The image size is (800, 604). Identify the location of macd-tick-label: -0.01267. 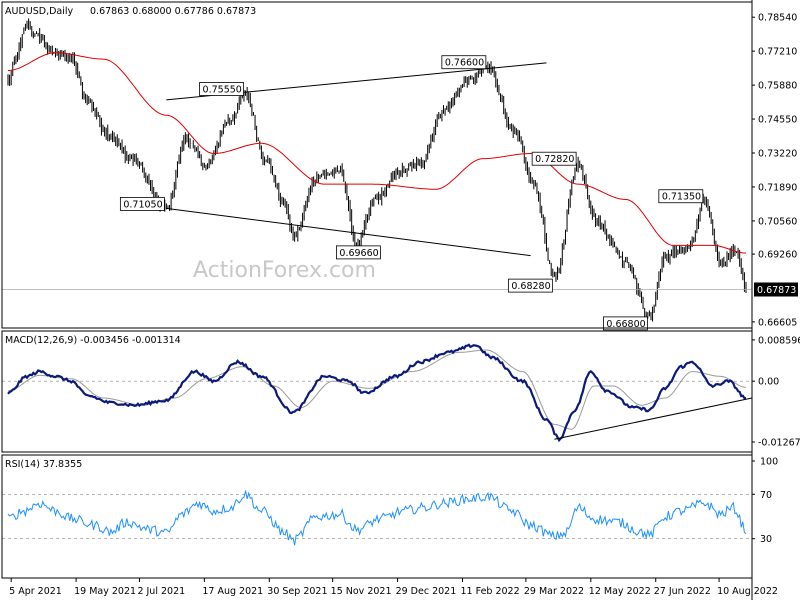
(779, 443).